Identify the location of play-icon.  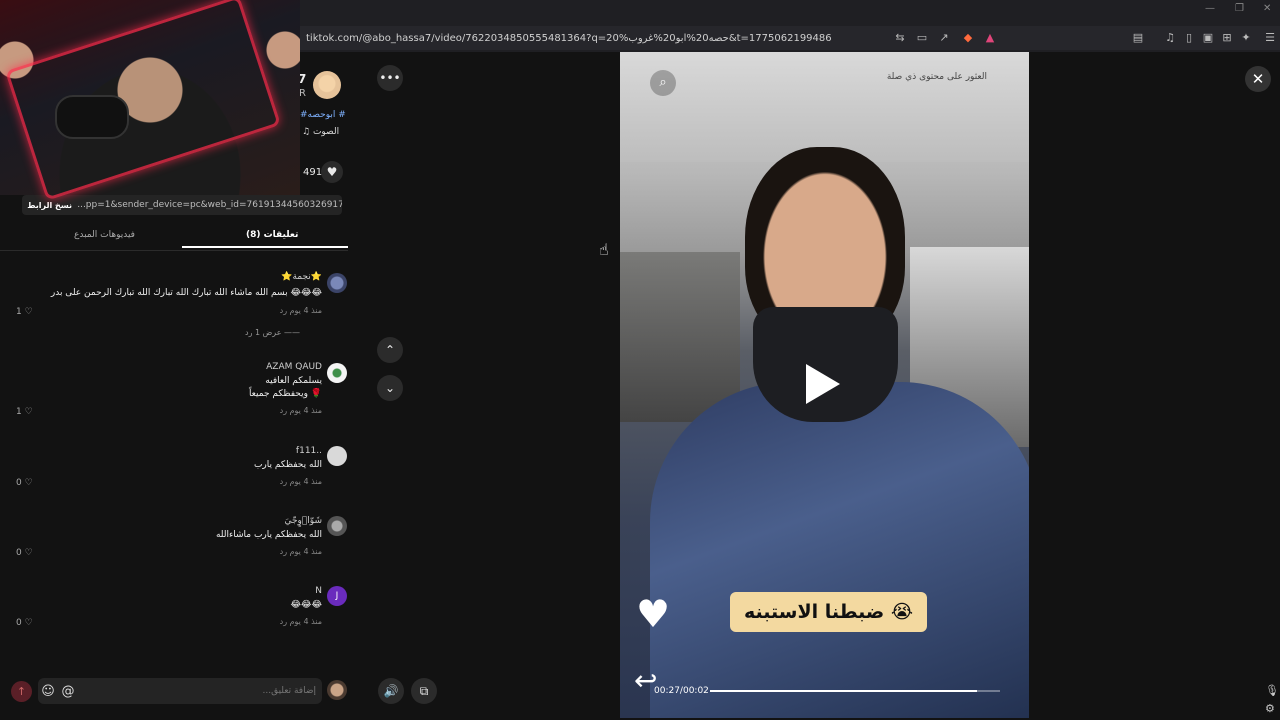
(823, 384).